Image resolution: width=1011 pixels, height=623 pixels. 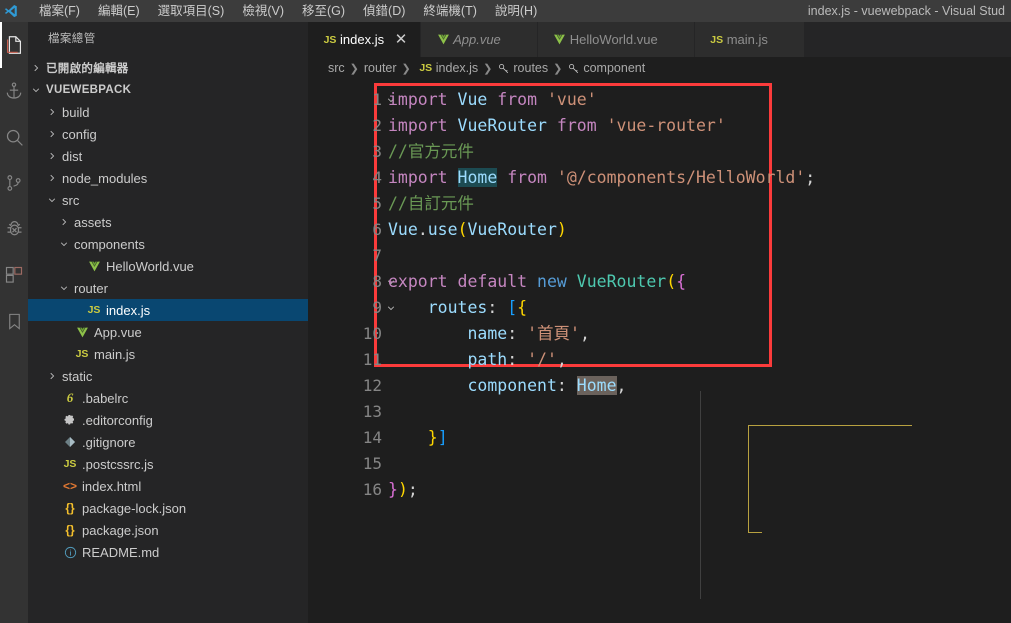 What do you see at coordinates (72, 156) in the screenshot?
I see `tree-item-label: dist` at bounding box center [72, 156].